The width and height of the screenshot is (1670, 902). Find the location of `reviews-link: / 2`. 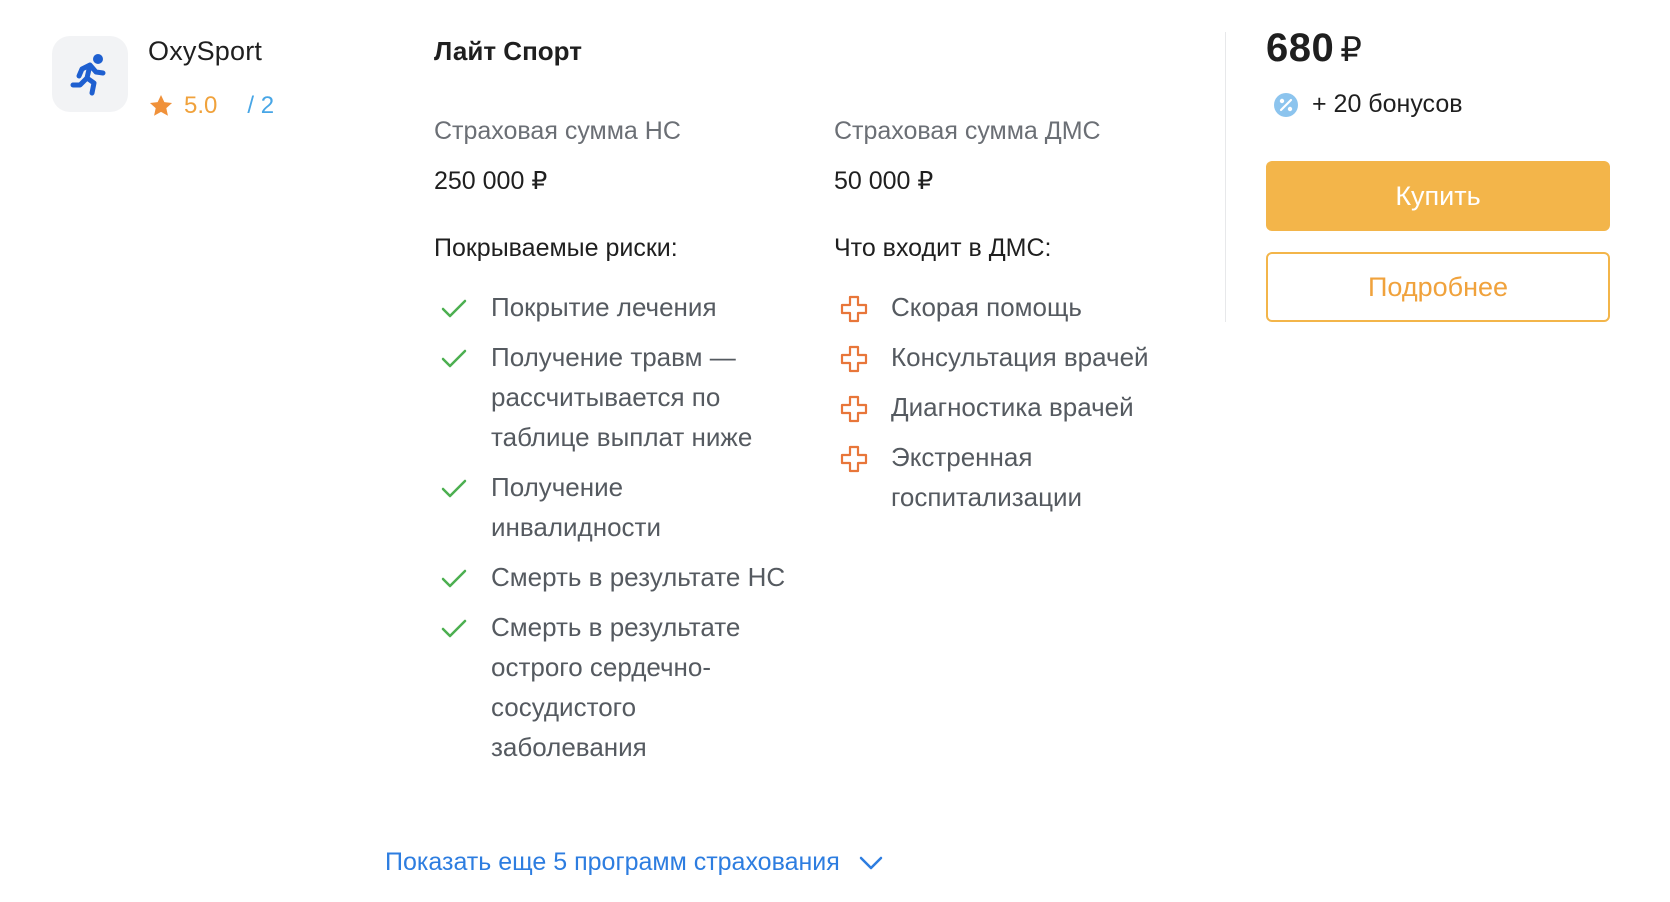

reviews-link: / 2 is located at coordinates (260, 106).